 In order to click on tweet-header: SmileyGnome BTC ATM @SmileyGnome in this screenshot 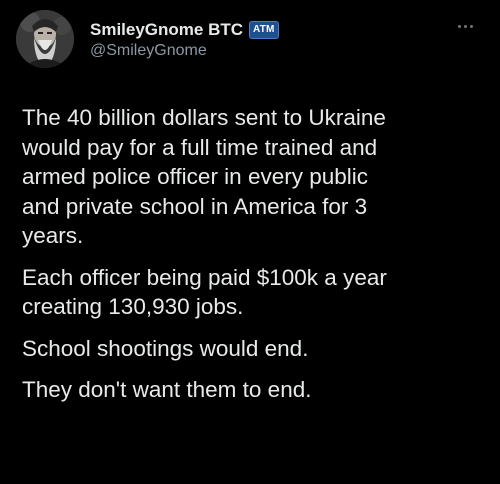, I will do `click(250, 40)`.